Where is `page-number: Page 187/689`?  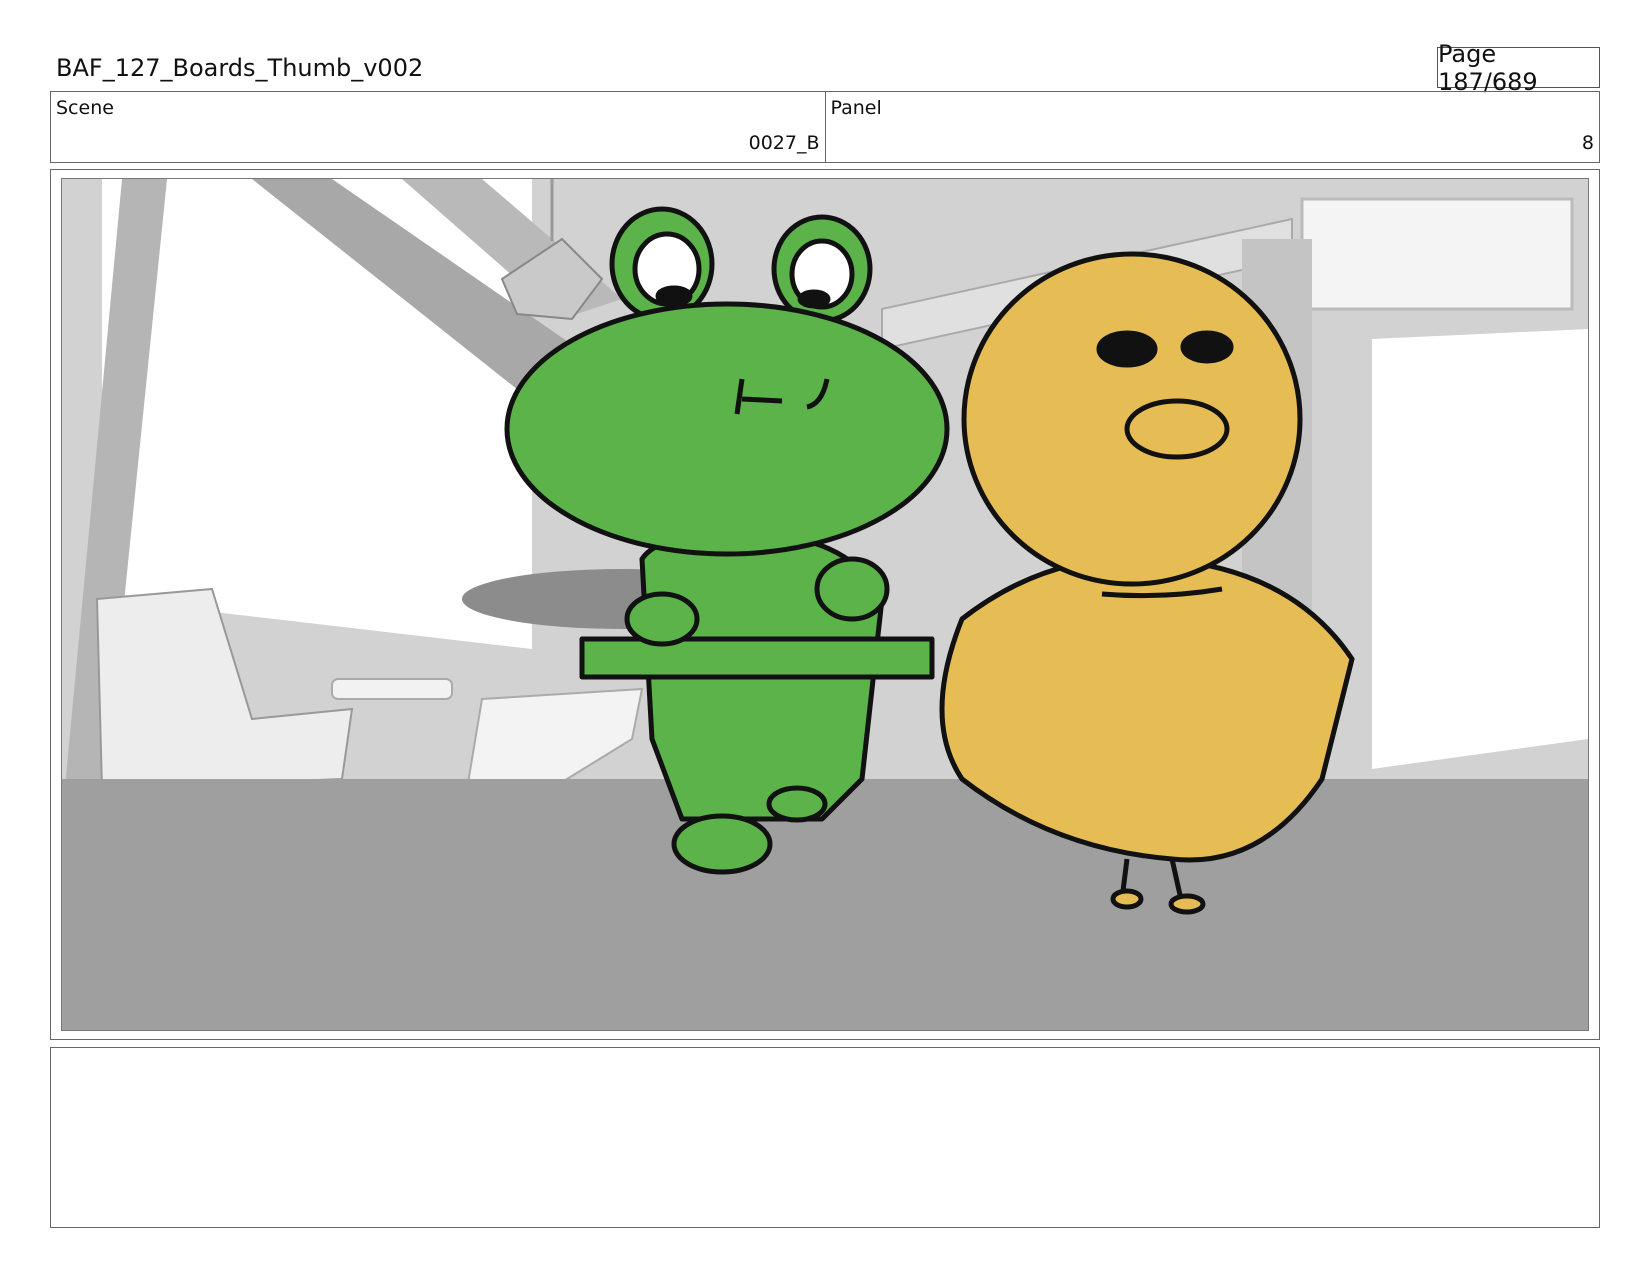 page-number: Page 187/689 is located at coordinates (1518, 68).